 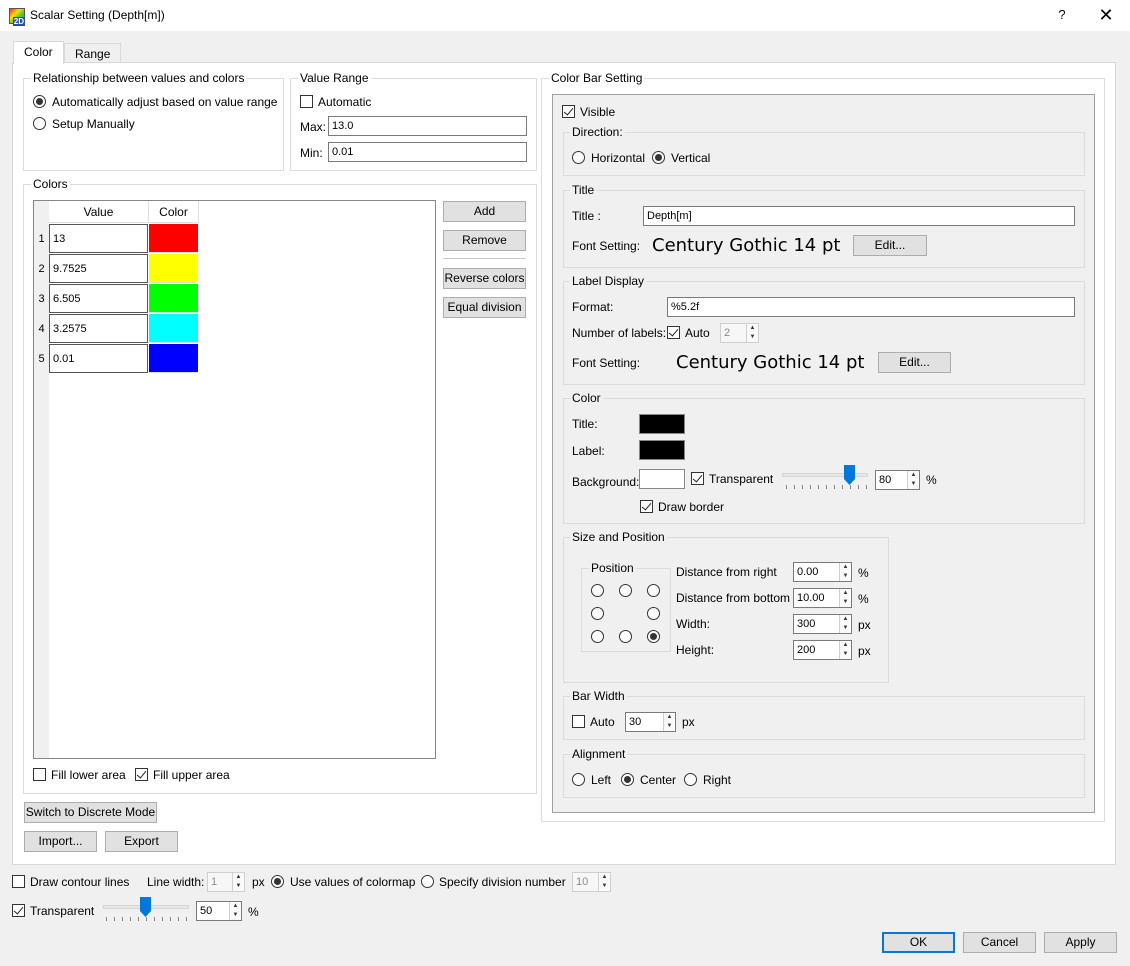 What do you see at coordinates (597, 636) in the screenshot?
I see `position-bottom-left-radio` at bounding box center [597, 636].